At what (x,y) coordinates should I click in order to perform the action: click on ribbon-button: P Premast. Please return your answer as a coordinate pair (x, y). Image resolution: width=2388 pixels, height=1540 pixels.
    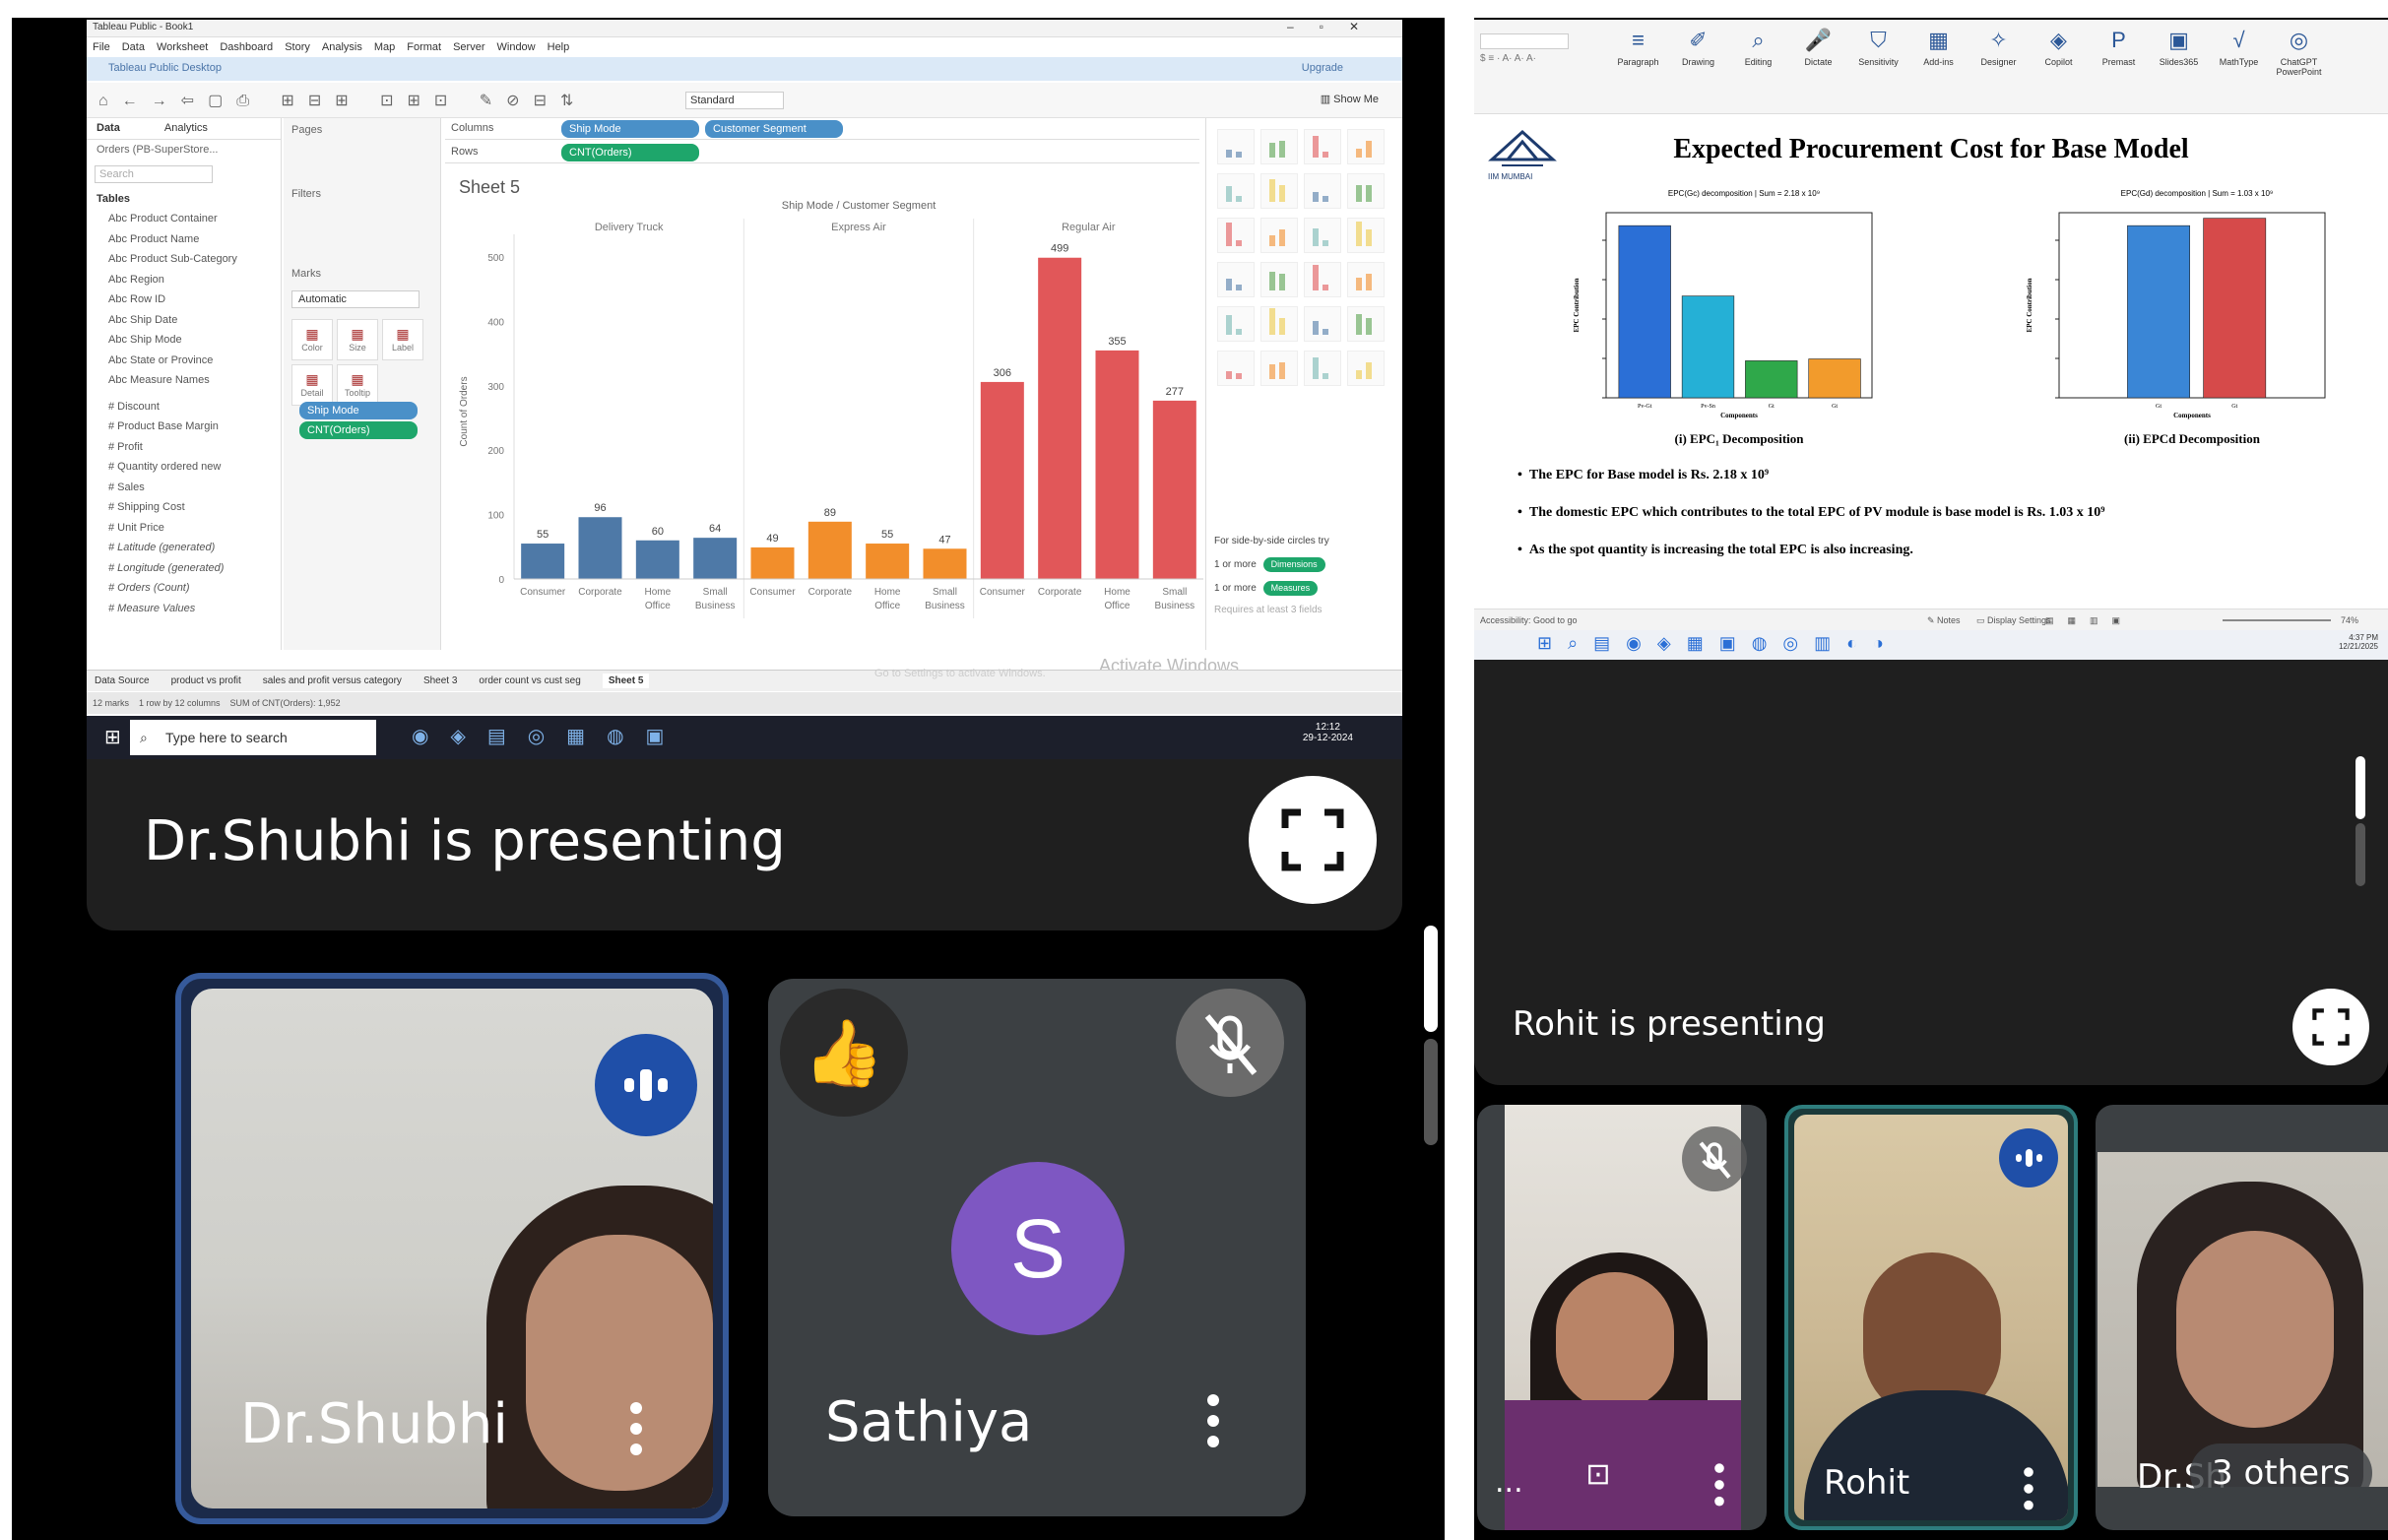
    Looking at the image, I should click on (2119, 47).